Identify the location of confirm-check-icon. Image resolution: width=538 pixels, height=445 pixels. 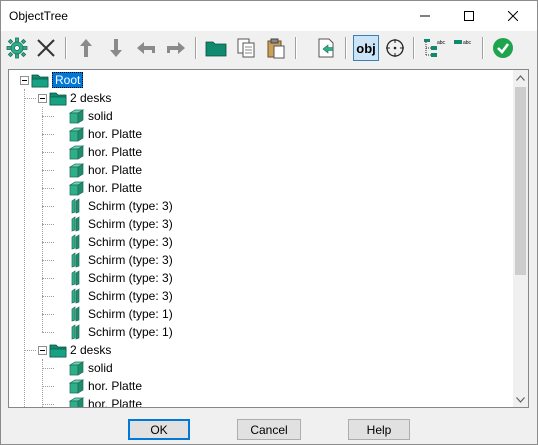
(503, 48).